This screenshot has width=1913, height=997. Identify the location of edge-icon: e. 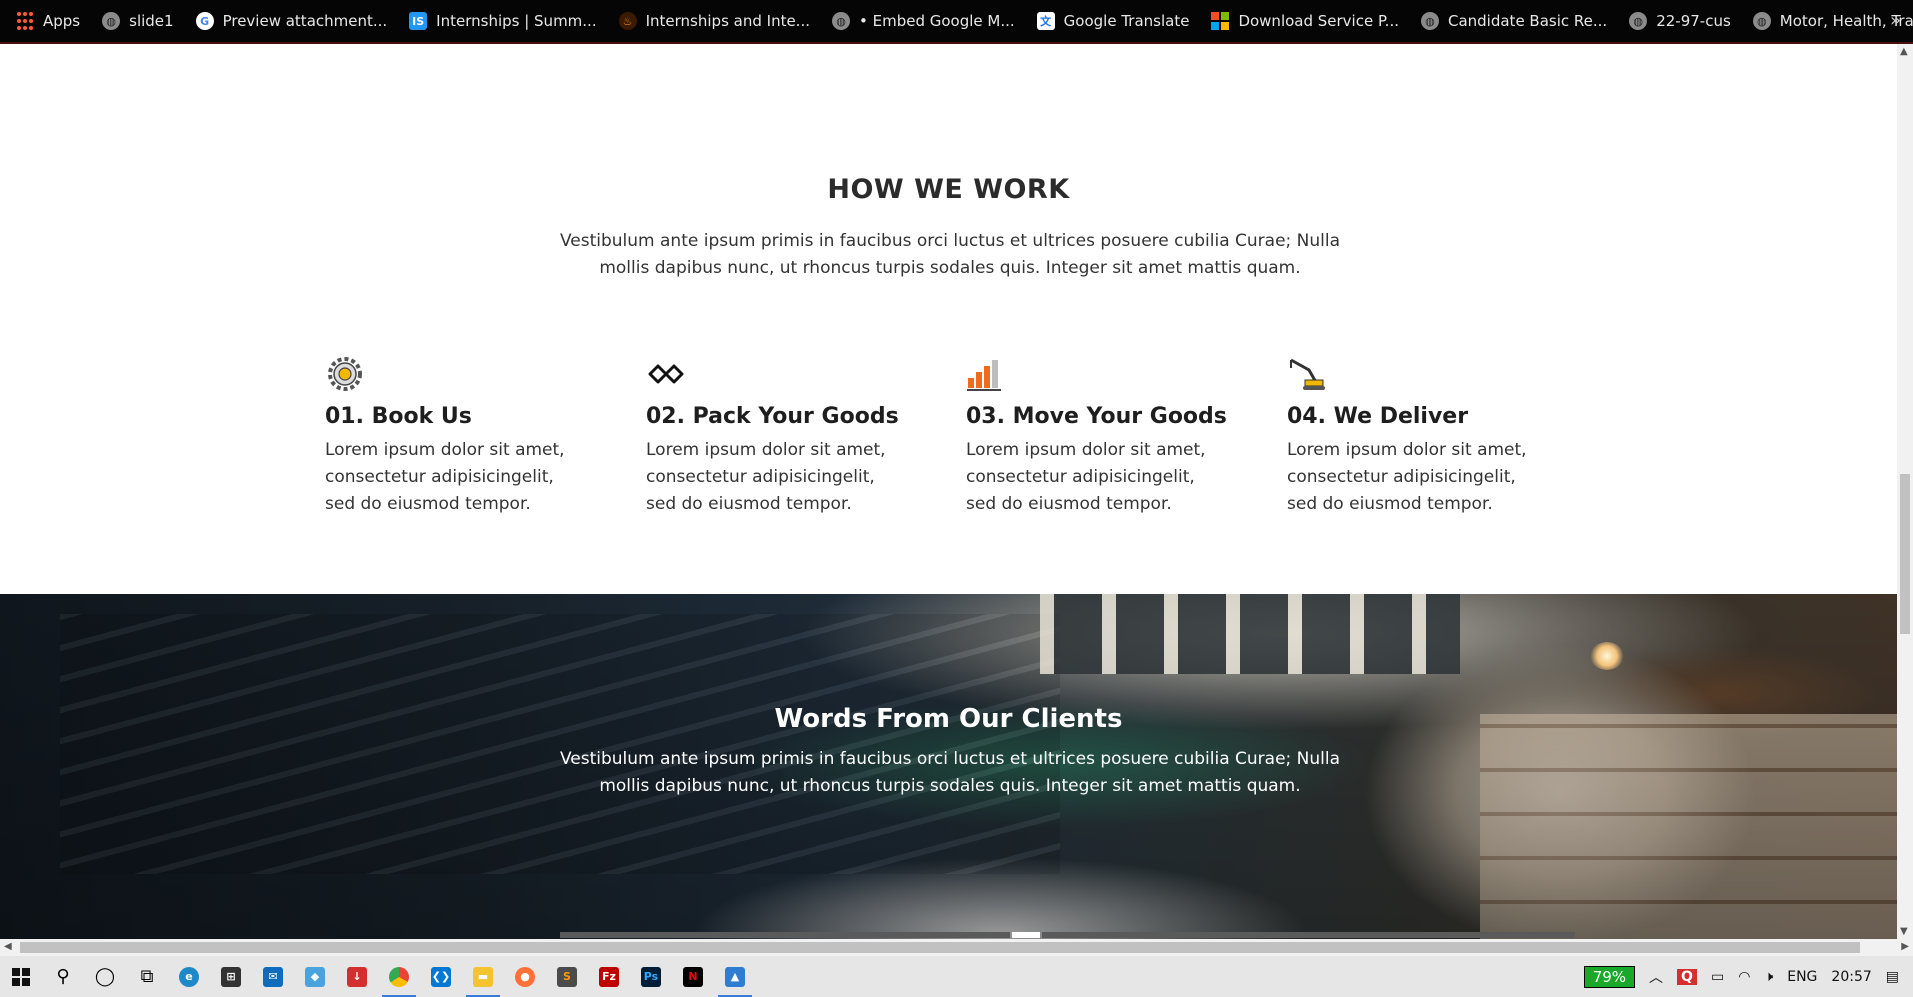
(189, 976).